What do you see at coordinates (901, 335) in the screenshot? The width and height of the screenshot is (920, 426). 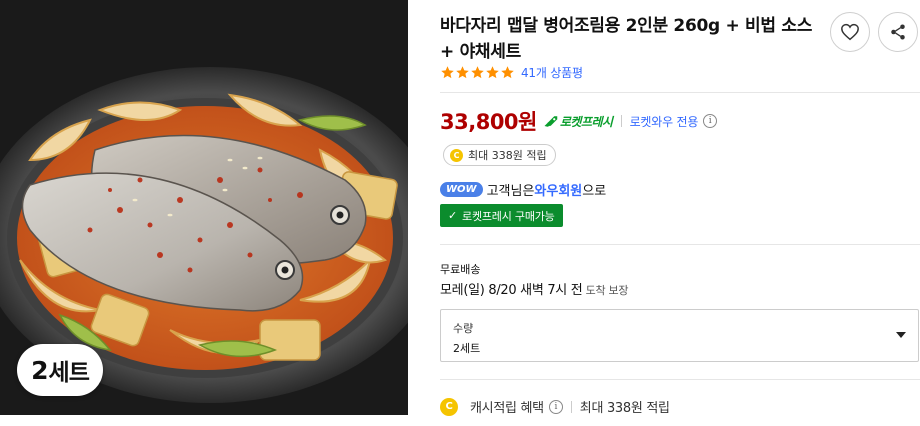 I see `caret-down-icon` at bounding box center [901, 335].